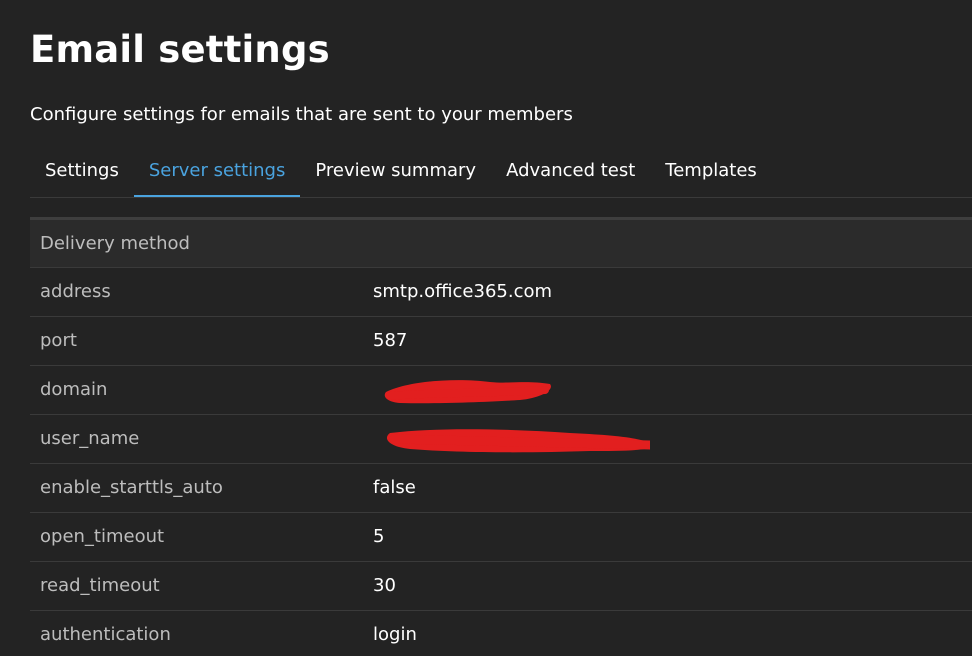 The width and height of the screenshot is (972, 656). Describe the element at coordinates (570, 173) in the screenshot. I see `tab-advanced-test: Advanced test` at that location.